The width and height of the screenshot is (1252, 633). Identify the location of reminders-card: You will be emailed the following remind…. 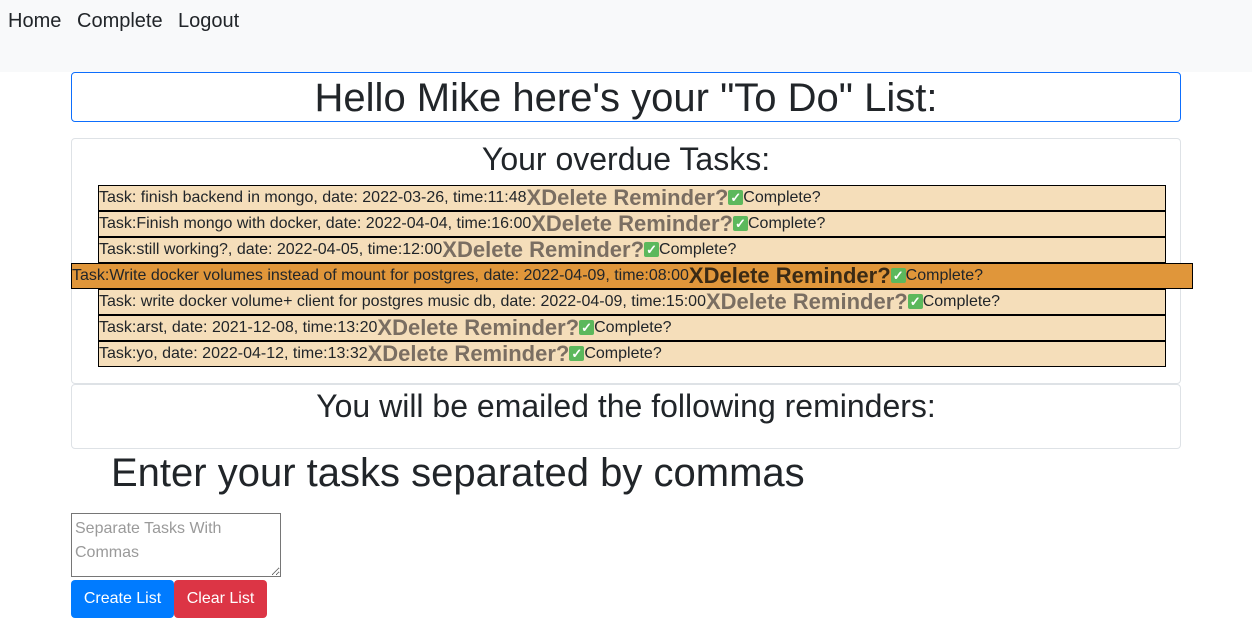
(626, 416).